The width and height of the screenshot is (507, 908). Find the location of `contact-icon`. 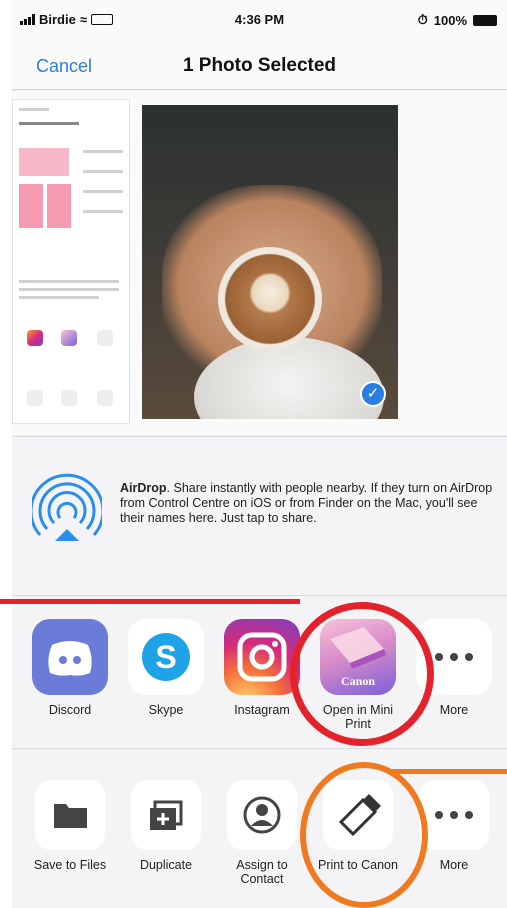

contact-icon is located at coordinates (262, 815).